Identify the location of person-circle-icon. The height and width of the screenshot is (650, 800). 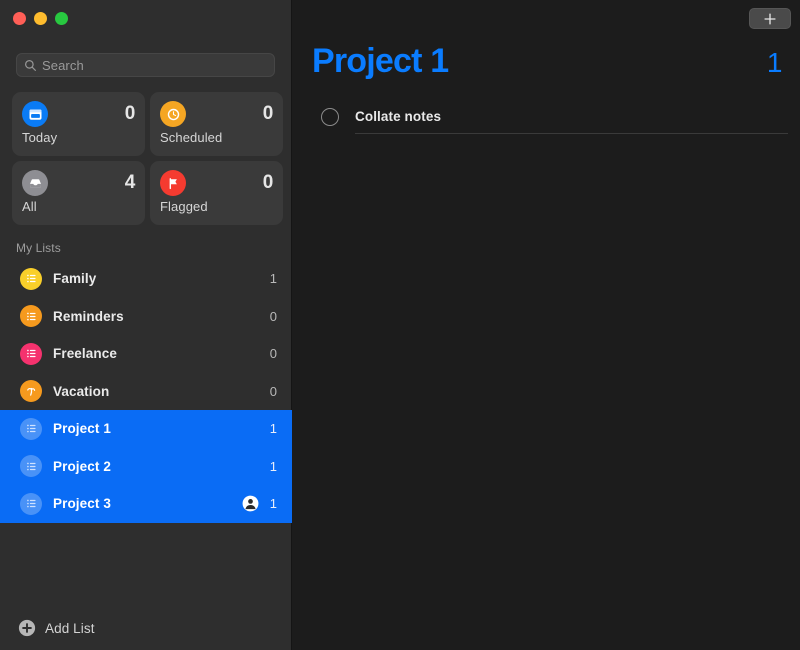
(250, 503).